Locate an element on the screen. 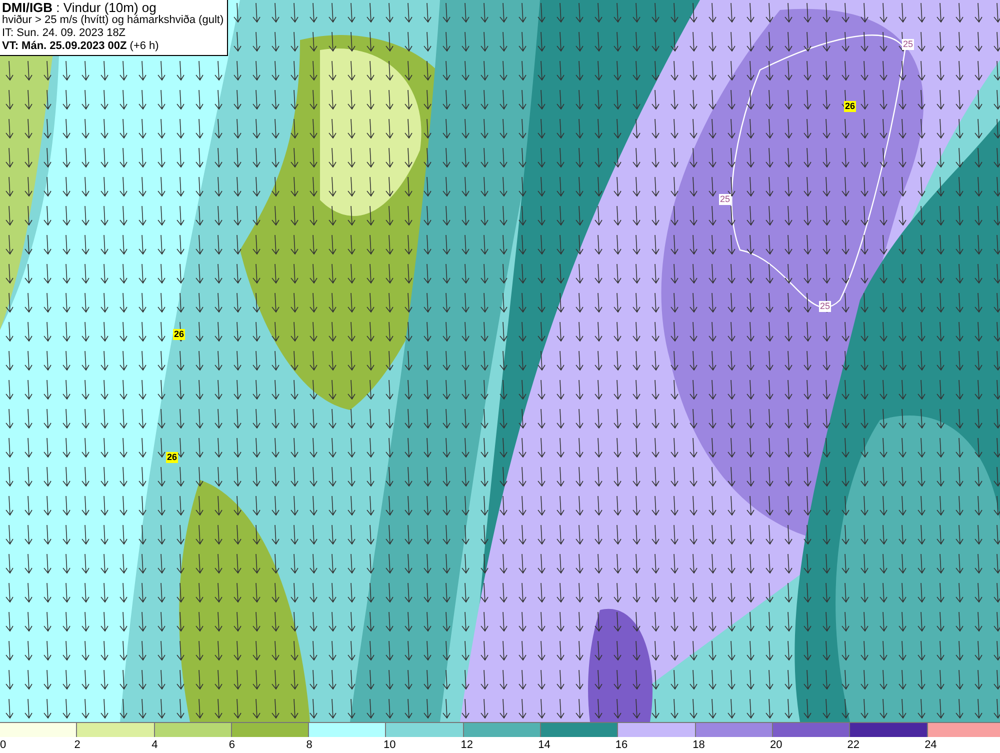 The height and width of the screenshot is (753, 1000). legend-tick: 14 is located at coordinates (544, 745).